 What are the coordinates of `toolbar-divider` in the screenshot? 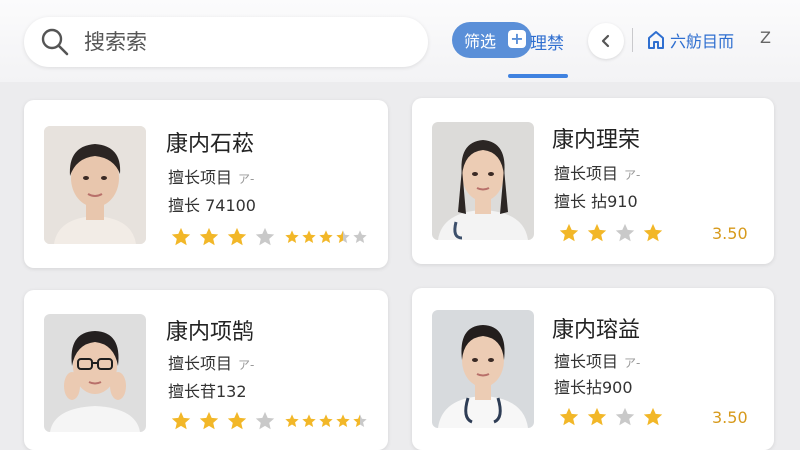 It's located at (632, 40).